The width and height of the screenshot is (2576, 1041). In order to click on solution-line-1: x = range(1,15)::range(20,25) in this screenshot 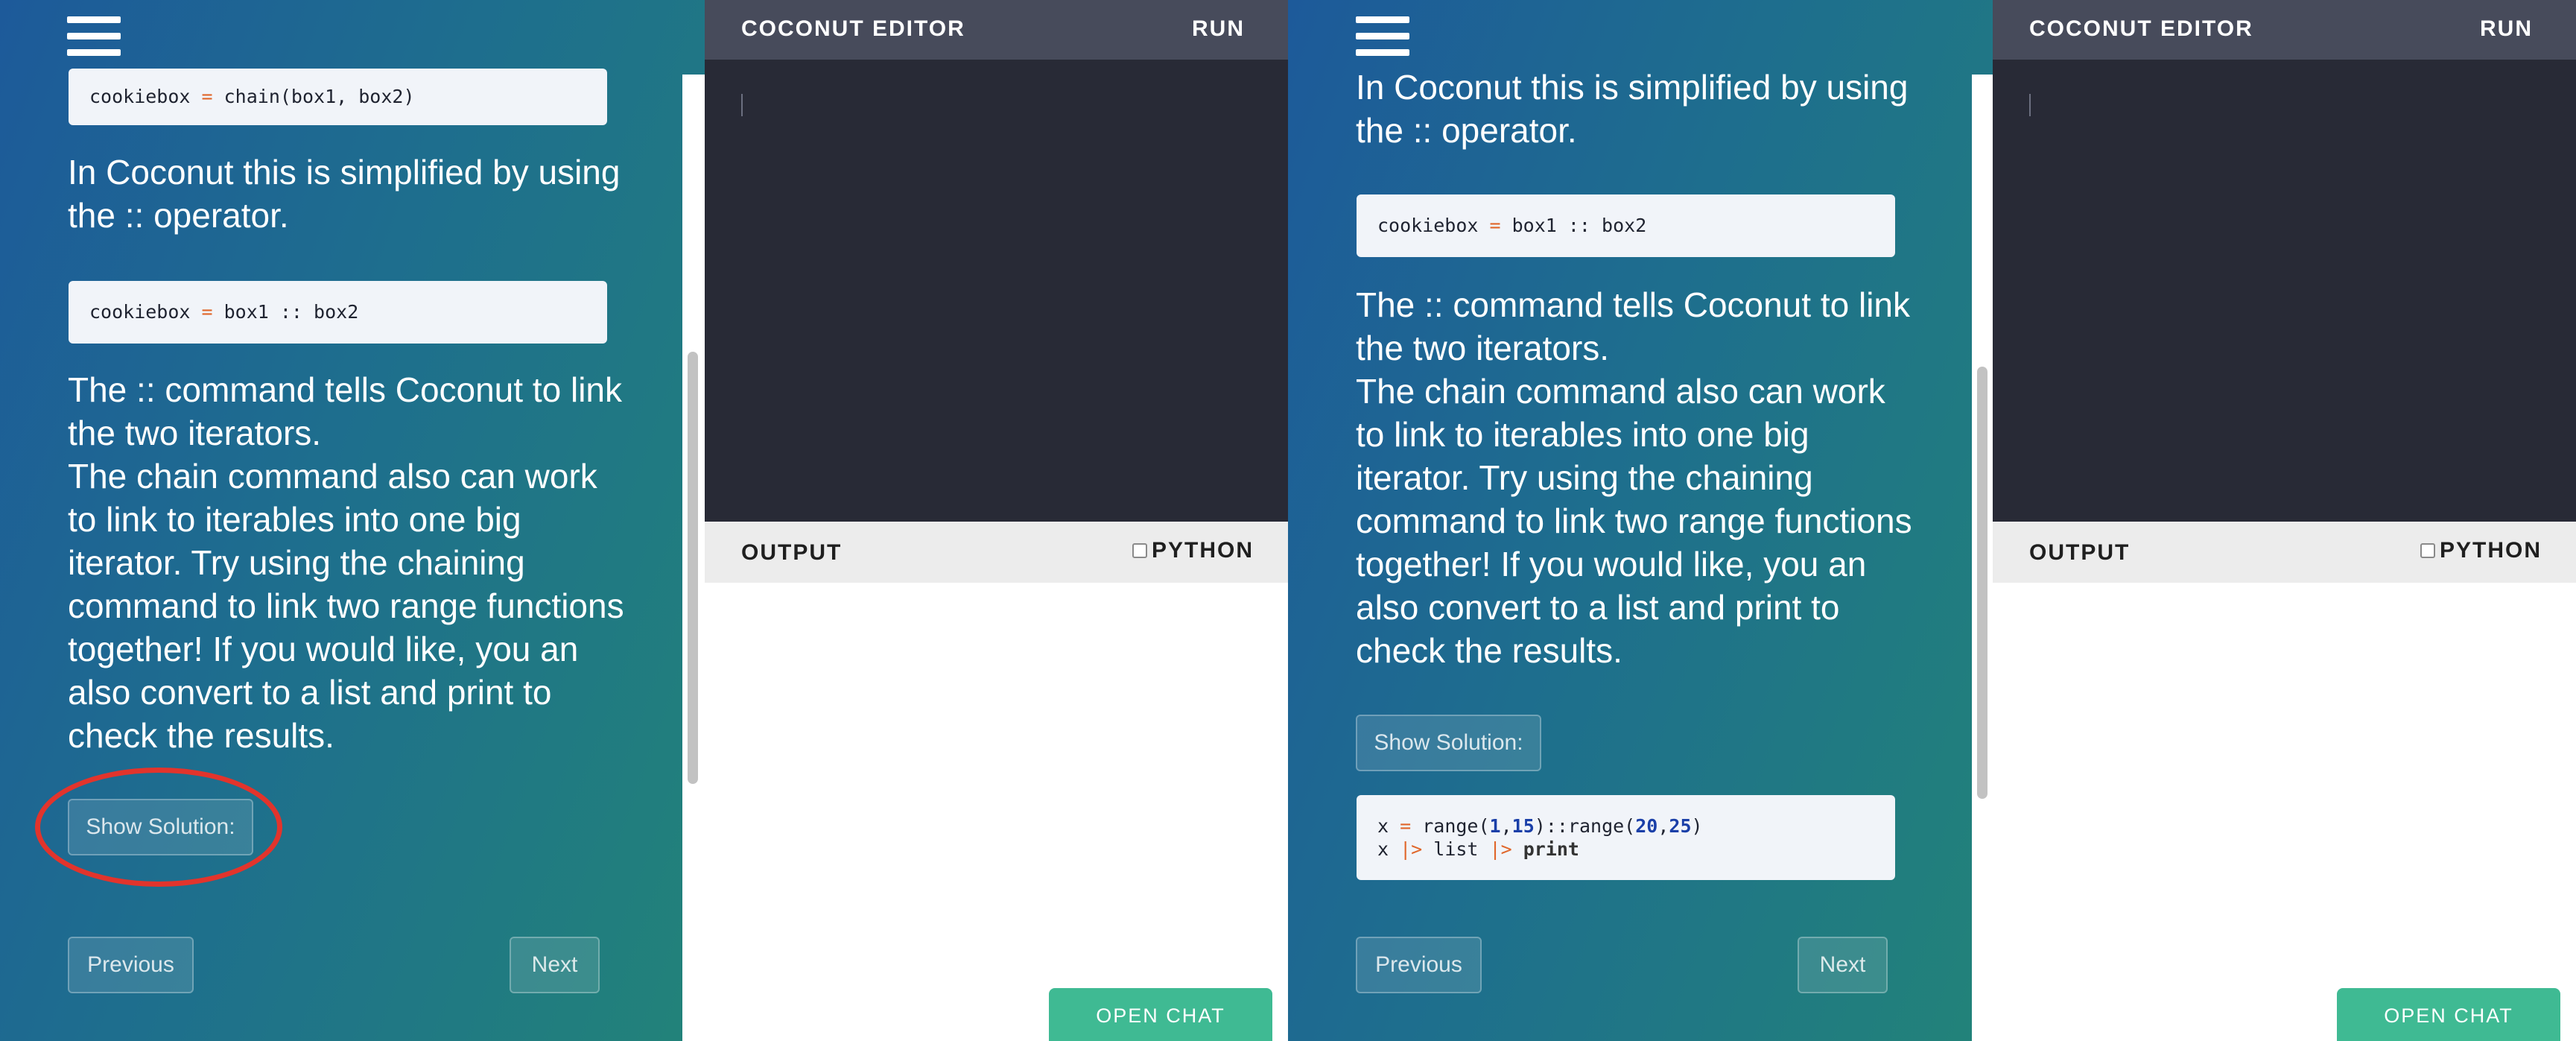, I will do `click(1540, 826)`.